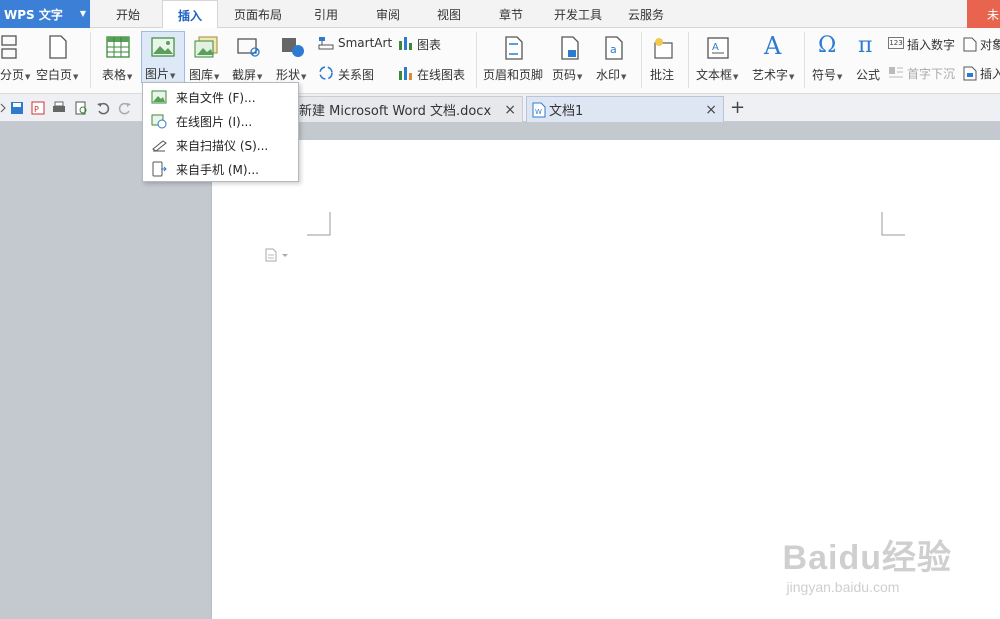 The height and width of the screenshot is (619, 1000). What do you see at coordinates (125, 108) in the screenshot?
I see `redo-icon` at bounding box center [125, 108].